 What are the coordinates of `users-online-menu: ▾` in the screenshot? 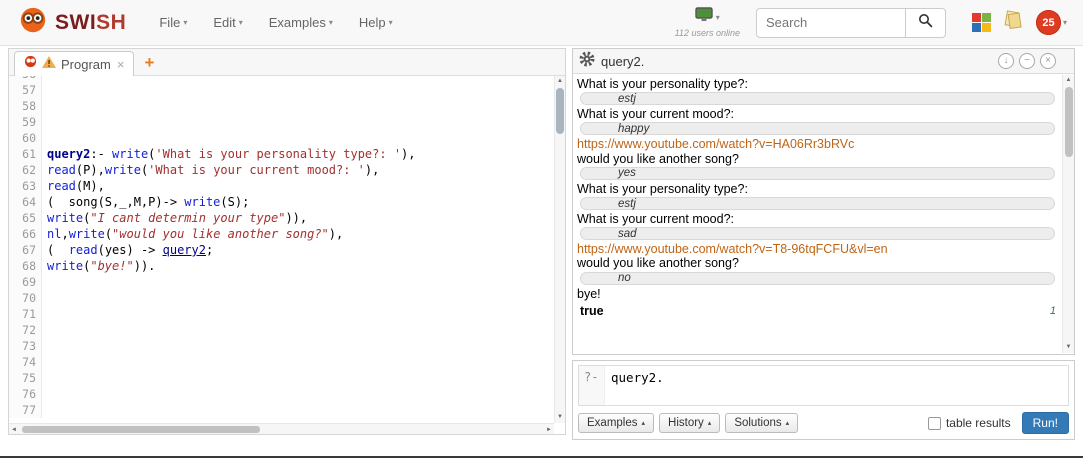 It's located at (707, 17).